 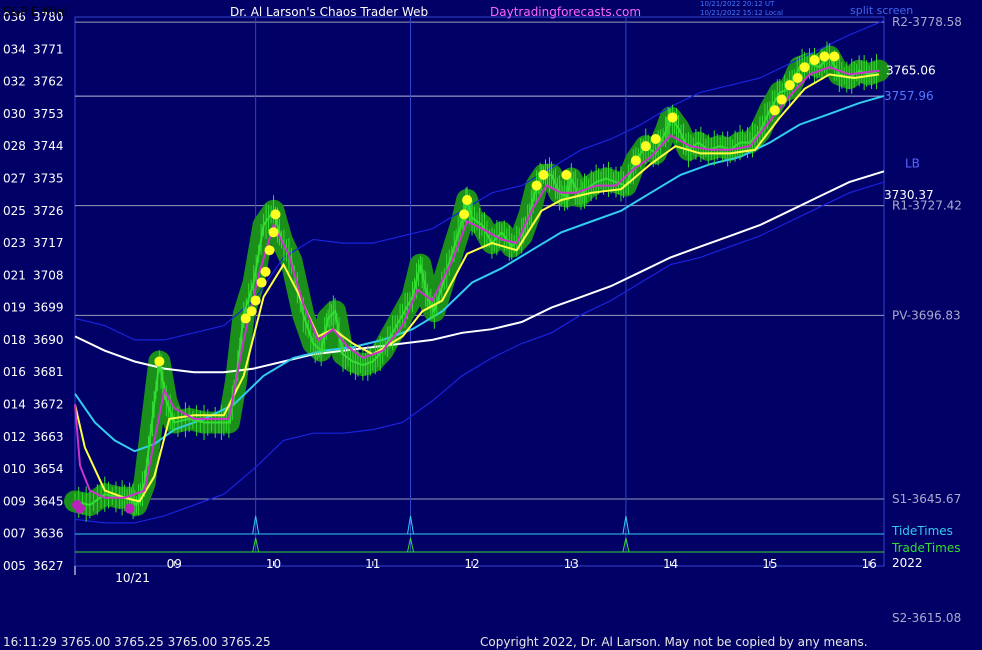 What do you see at coordinates (14, 114) in the screenshot?
I see `y-left-tick-label: 030` at bounding box center [14, 114].